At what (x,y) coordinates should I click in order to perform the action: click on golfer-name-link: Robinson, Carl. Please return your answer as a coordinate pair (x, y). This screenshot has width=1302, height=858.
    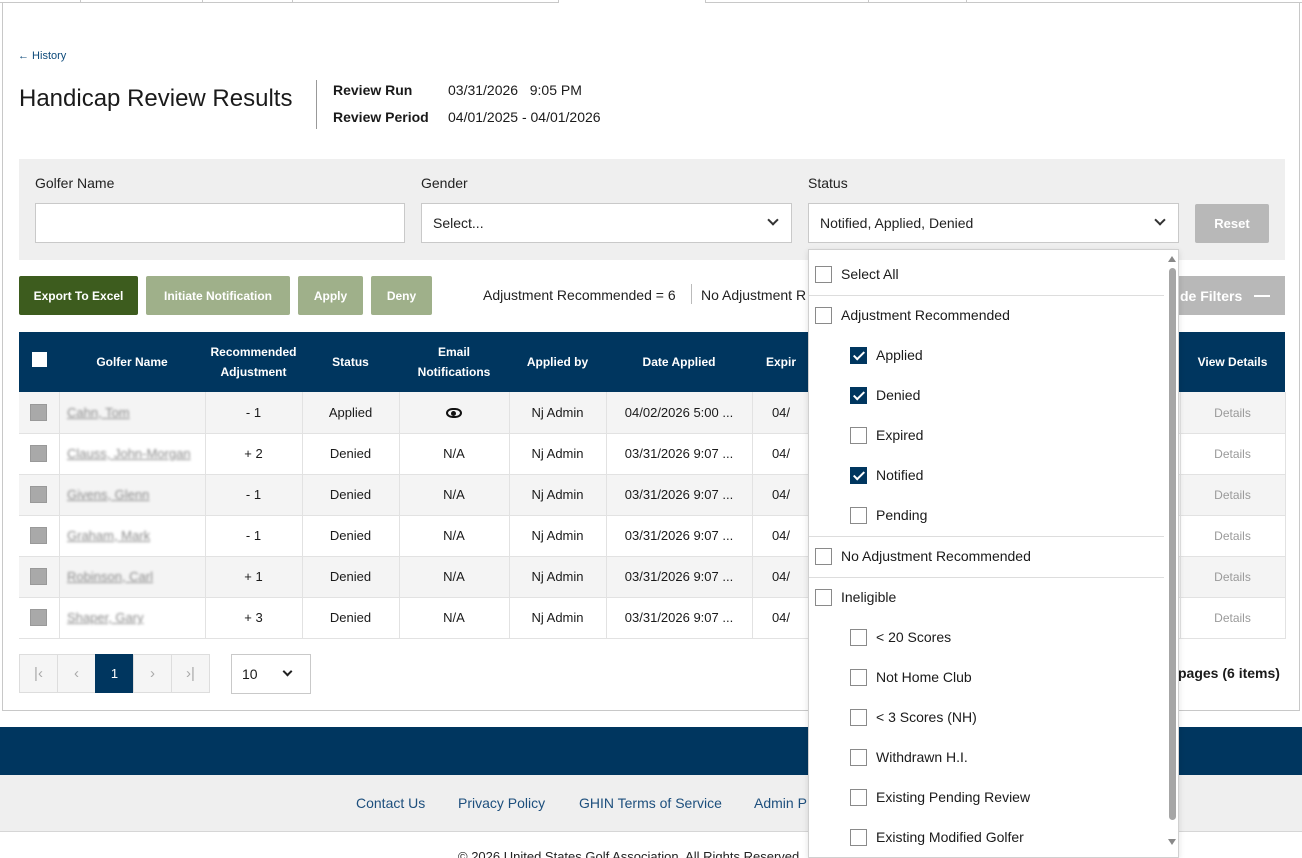
    Looking at the image, I should click on (132, 576).